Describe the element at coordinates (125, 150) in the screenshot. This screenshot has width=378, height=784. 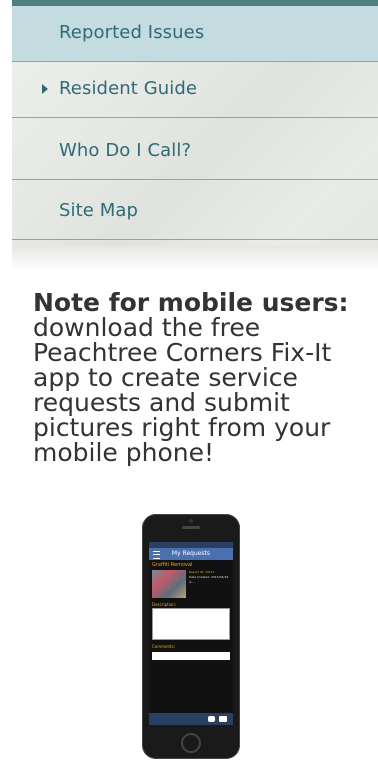
I see `nav-item-label: Who Do I Call?` at that location.